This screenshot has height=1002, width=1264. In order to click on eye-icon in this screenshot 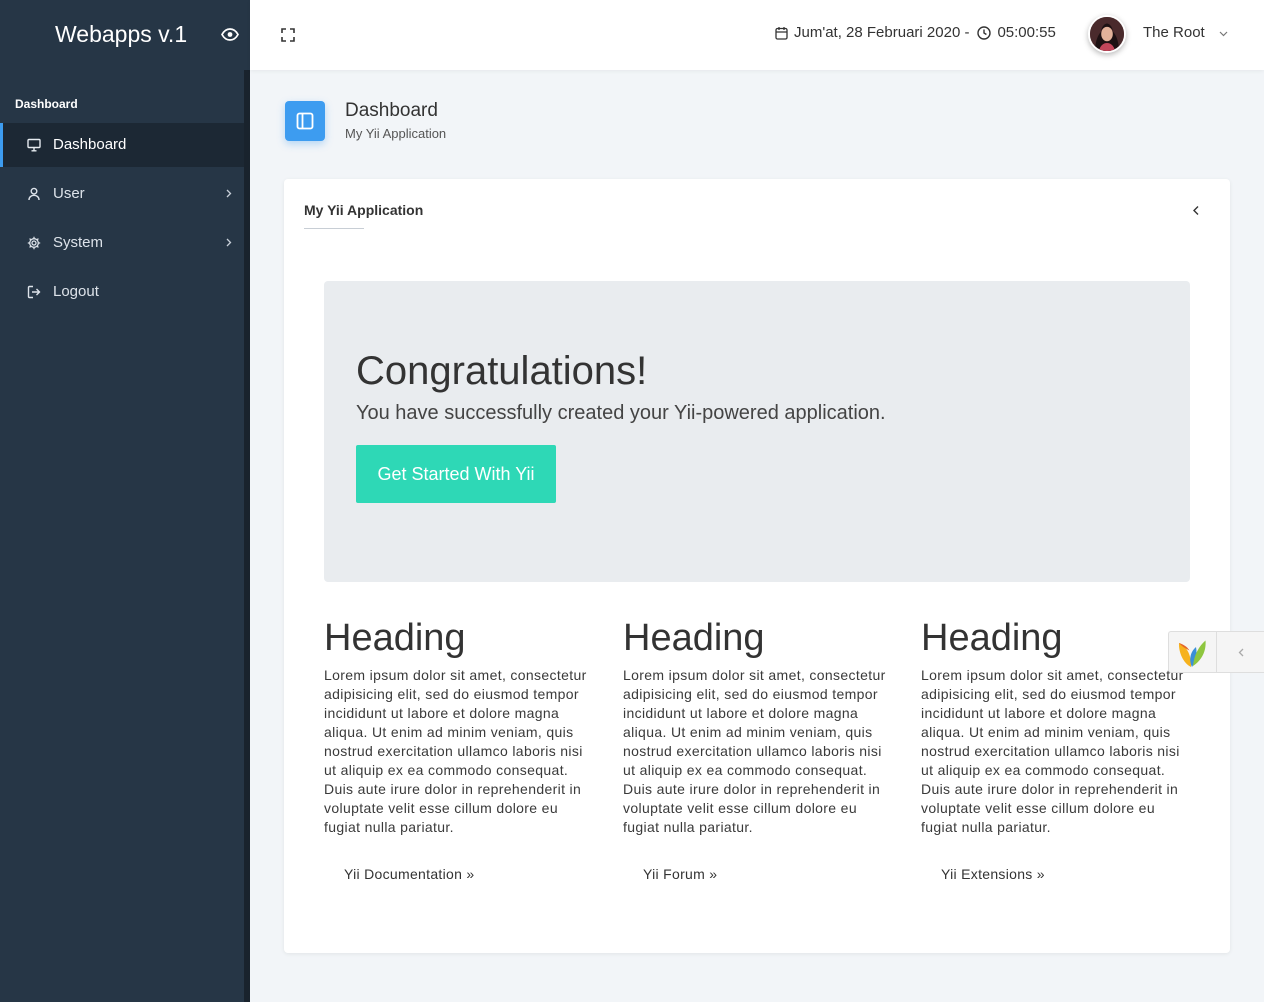, I will do `click(230, 34)`.